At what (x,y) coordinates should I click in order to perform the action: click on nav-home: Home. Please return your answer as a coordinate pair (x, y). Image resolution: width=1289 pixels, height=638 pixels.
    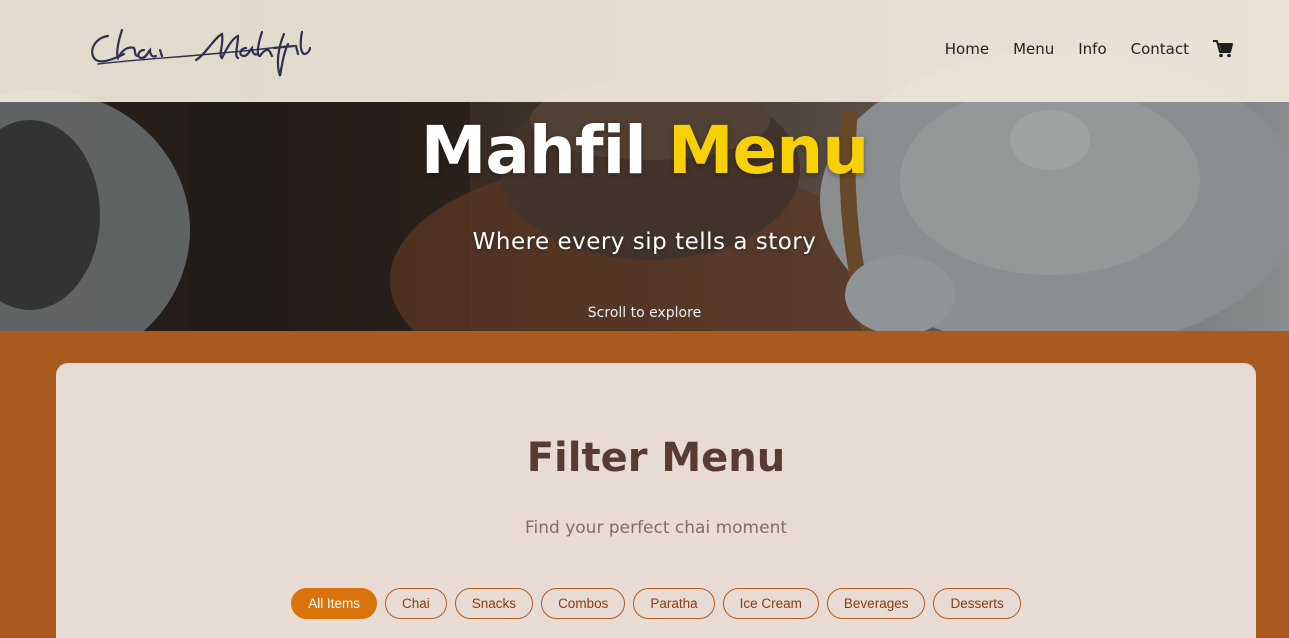
    Looking at the image, I should click on (967, 49).